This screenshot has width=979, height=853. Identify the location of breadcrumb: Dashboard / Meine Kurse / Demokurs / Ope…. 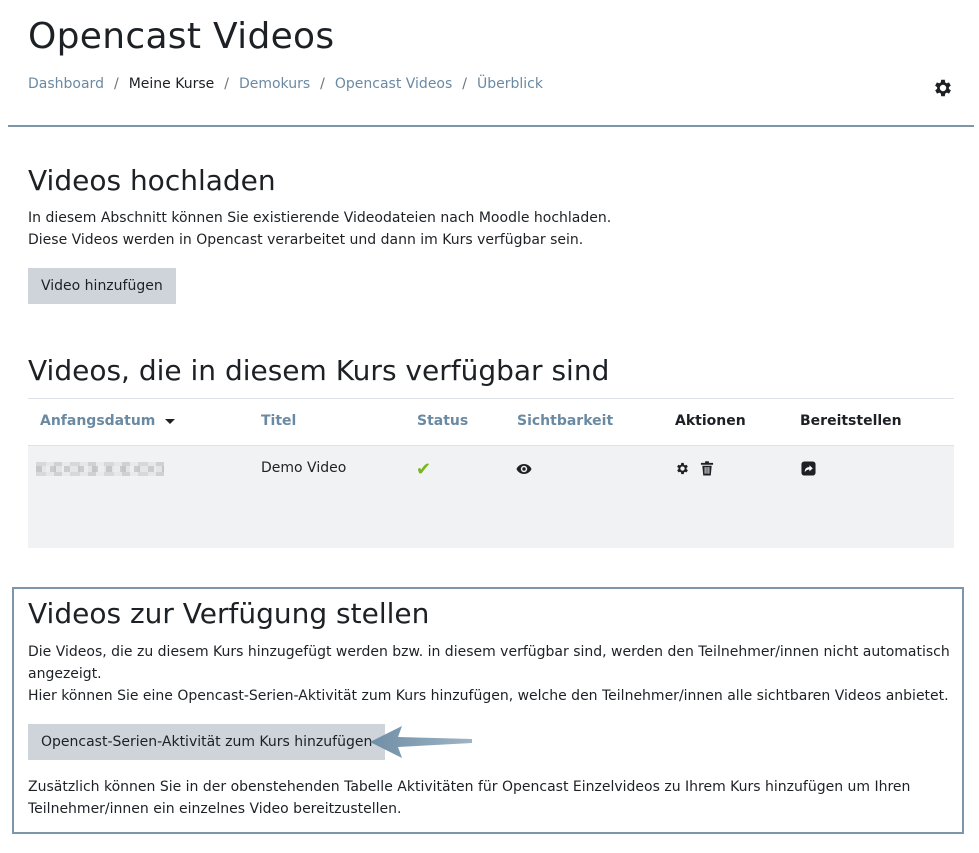
(285, 84).